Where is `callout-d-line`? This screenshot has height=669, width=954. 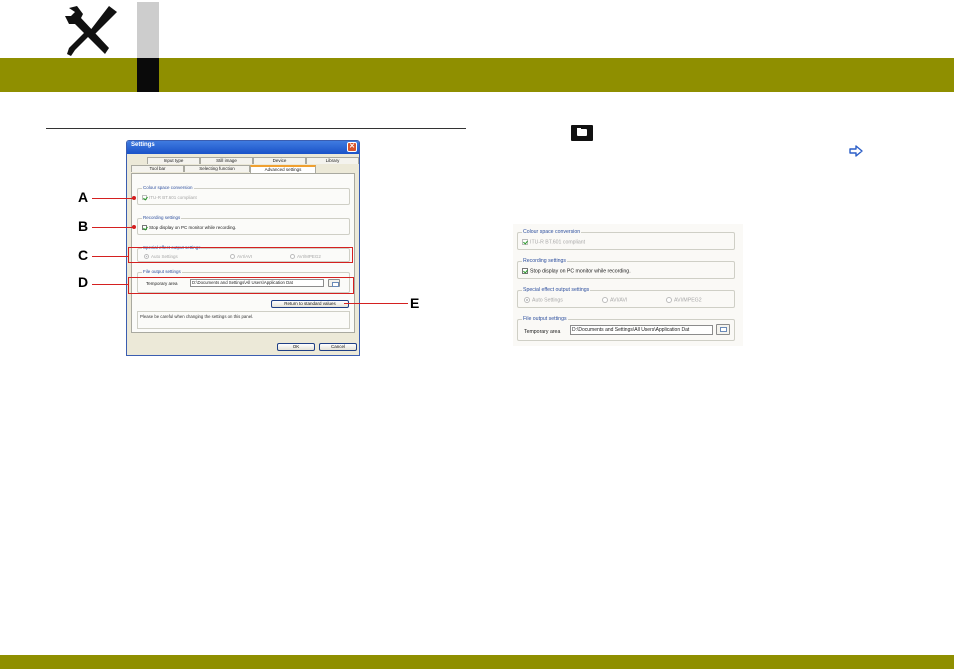 callout-d-line is located at coordinates (110, 284).